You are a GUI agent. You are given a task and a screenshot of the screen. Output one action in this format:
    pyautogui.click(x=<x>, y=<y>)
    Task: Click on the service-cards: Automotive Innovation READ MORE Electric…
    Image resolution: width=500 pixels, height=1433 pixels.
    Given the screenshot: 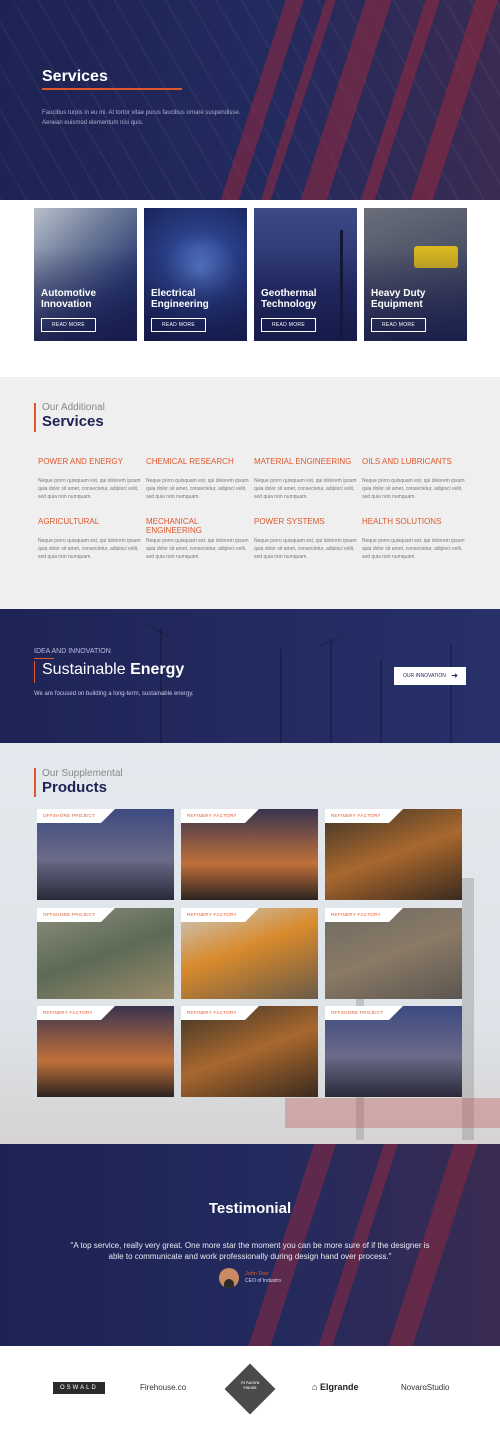 What is the action you would take?
    pyautogui.click(x=250, y=275)
    